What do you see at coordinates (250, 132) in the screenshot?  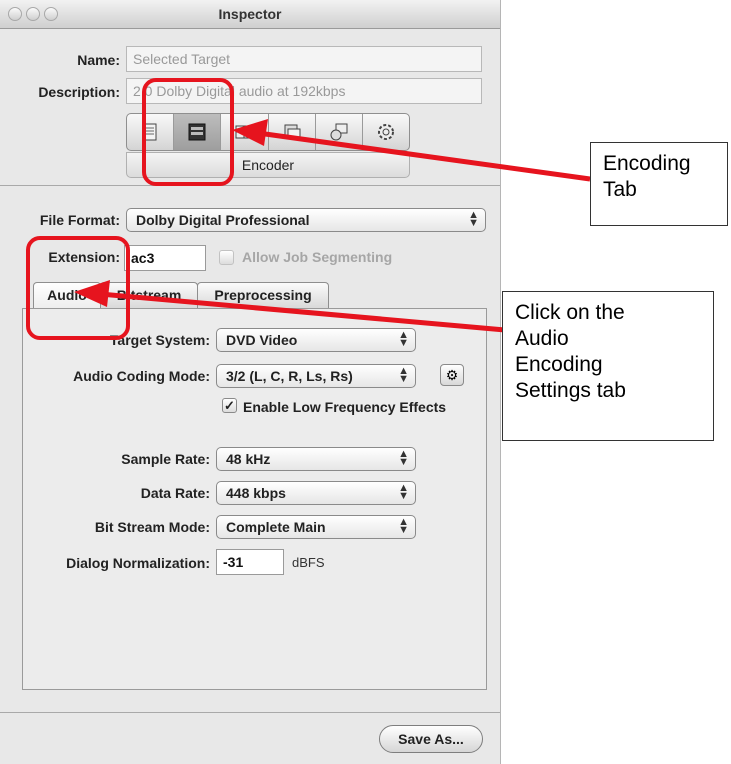 I see `encoding-arrowhead` at bounding box center [250, 132].